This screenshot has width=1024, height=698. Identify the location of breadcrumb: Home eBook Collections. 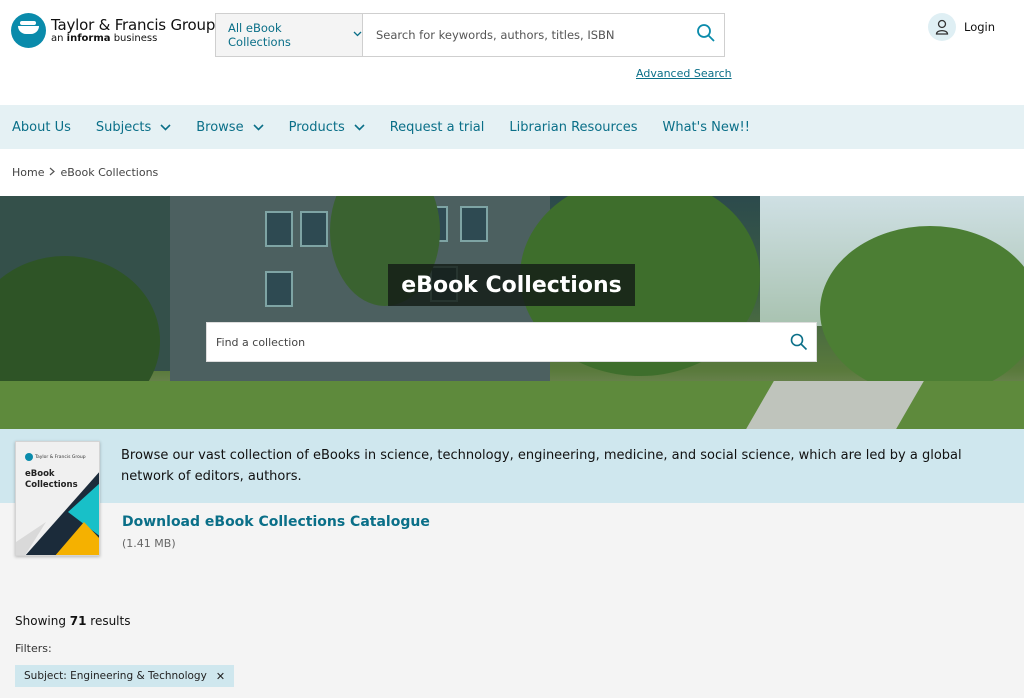
(512, 172).